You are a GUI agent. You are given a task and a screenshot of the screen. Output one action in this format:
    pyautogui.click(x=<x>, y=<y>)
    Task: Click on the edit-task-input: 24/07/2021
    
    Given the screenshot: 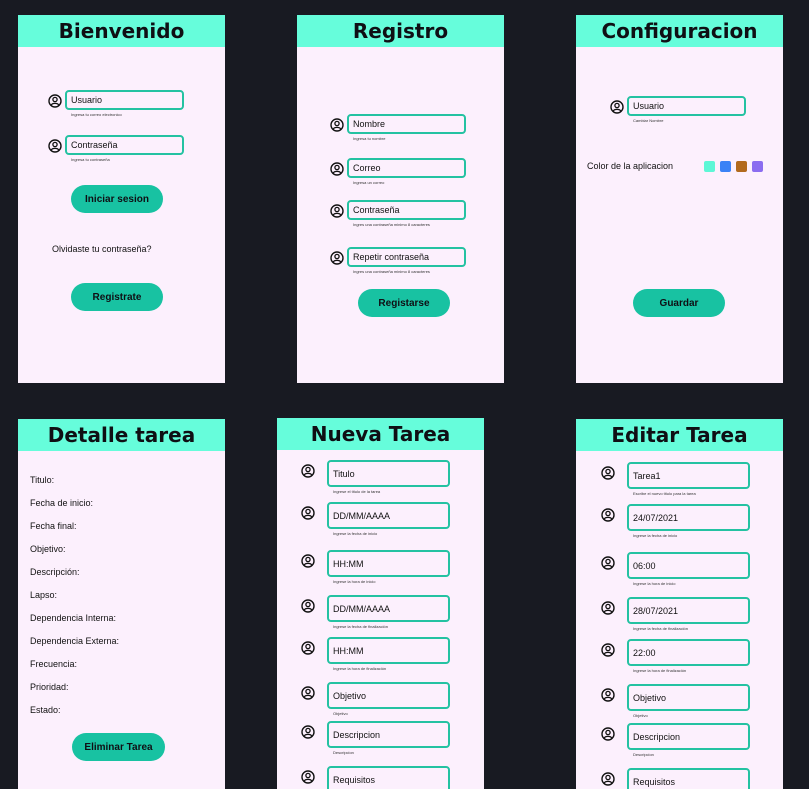 What is the action you would take?
    pyautogui.click(x=688, y=517)
    